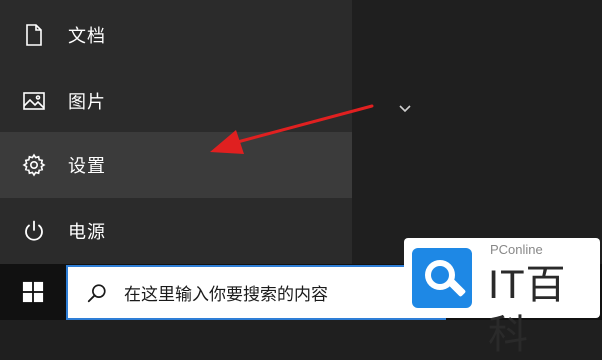  I want to click on watermark: PConline IT百科, so click(502, 297).